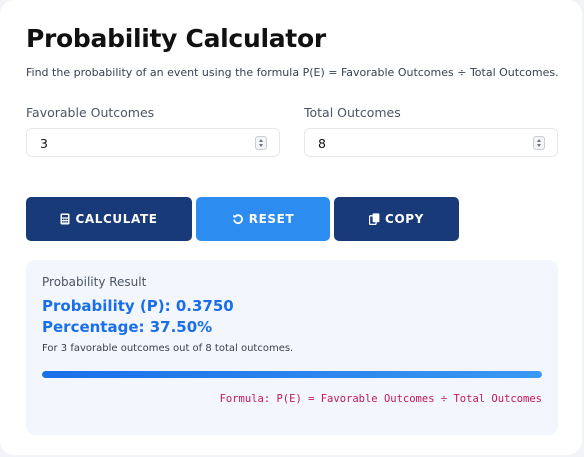  I want to click on favorable-outcomes-value: 3, so click(44, 143).